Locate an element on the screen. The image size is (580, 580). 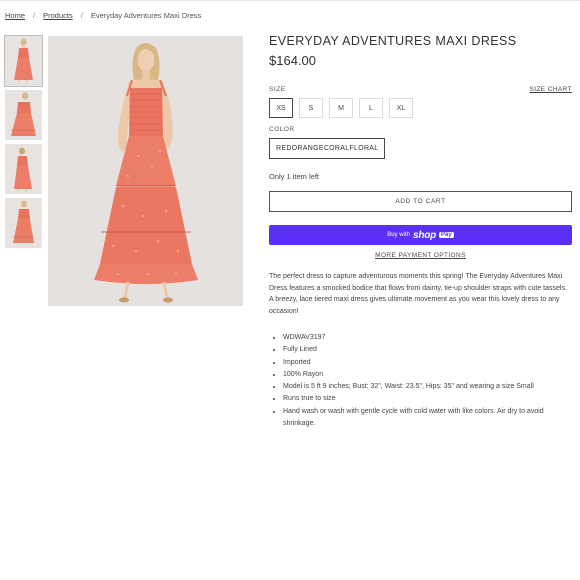
size-chart-link: SIZE CHART is located at coordinates (550, 89).